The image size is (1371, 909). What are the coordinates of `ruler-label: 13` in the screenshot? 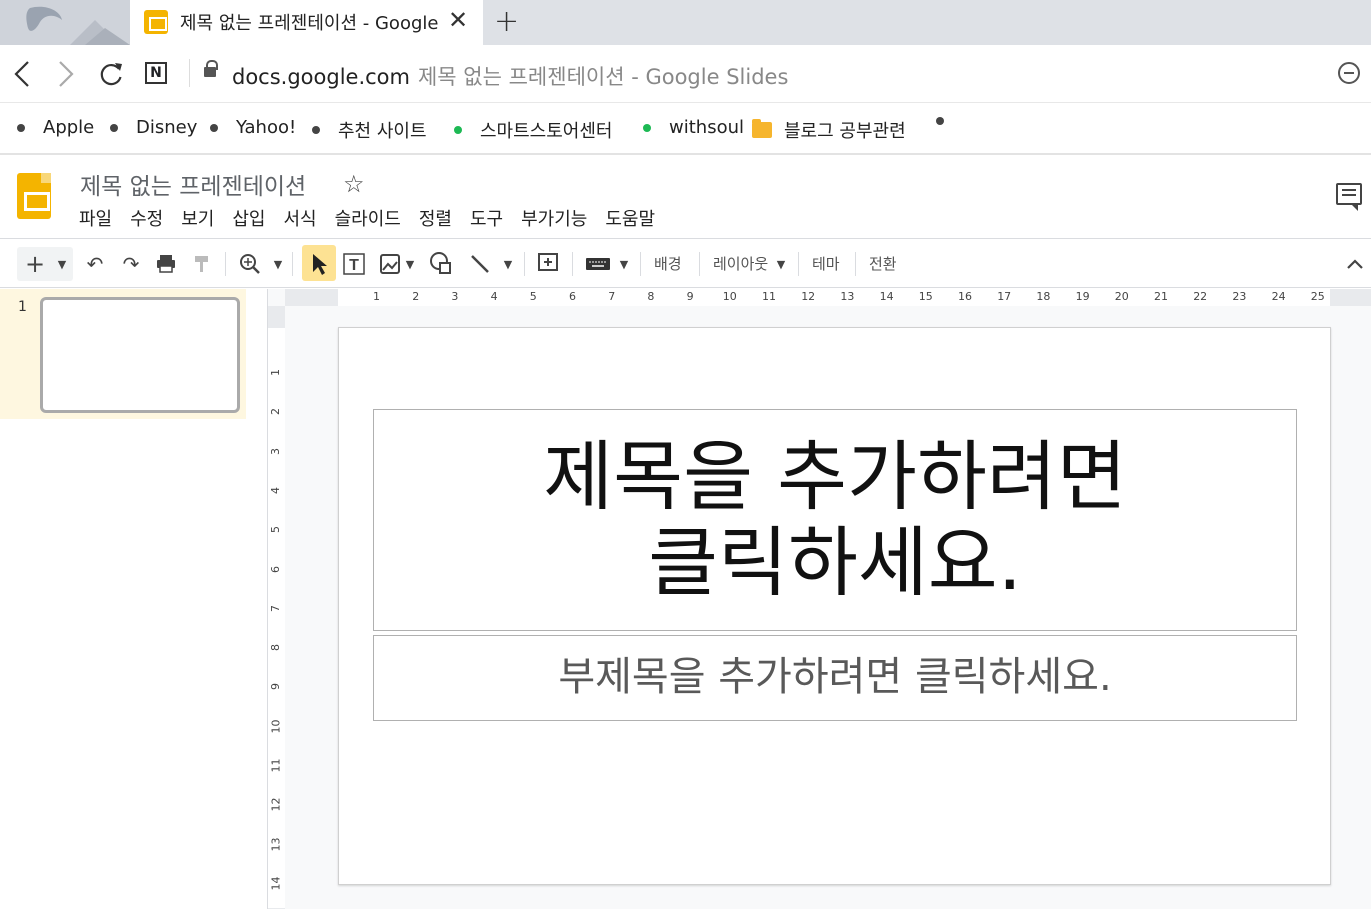 It's located at (276, 844).